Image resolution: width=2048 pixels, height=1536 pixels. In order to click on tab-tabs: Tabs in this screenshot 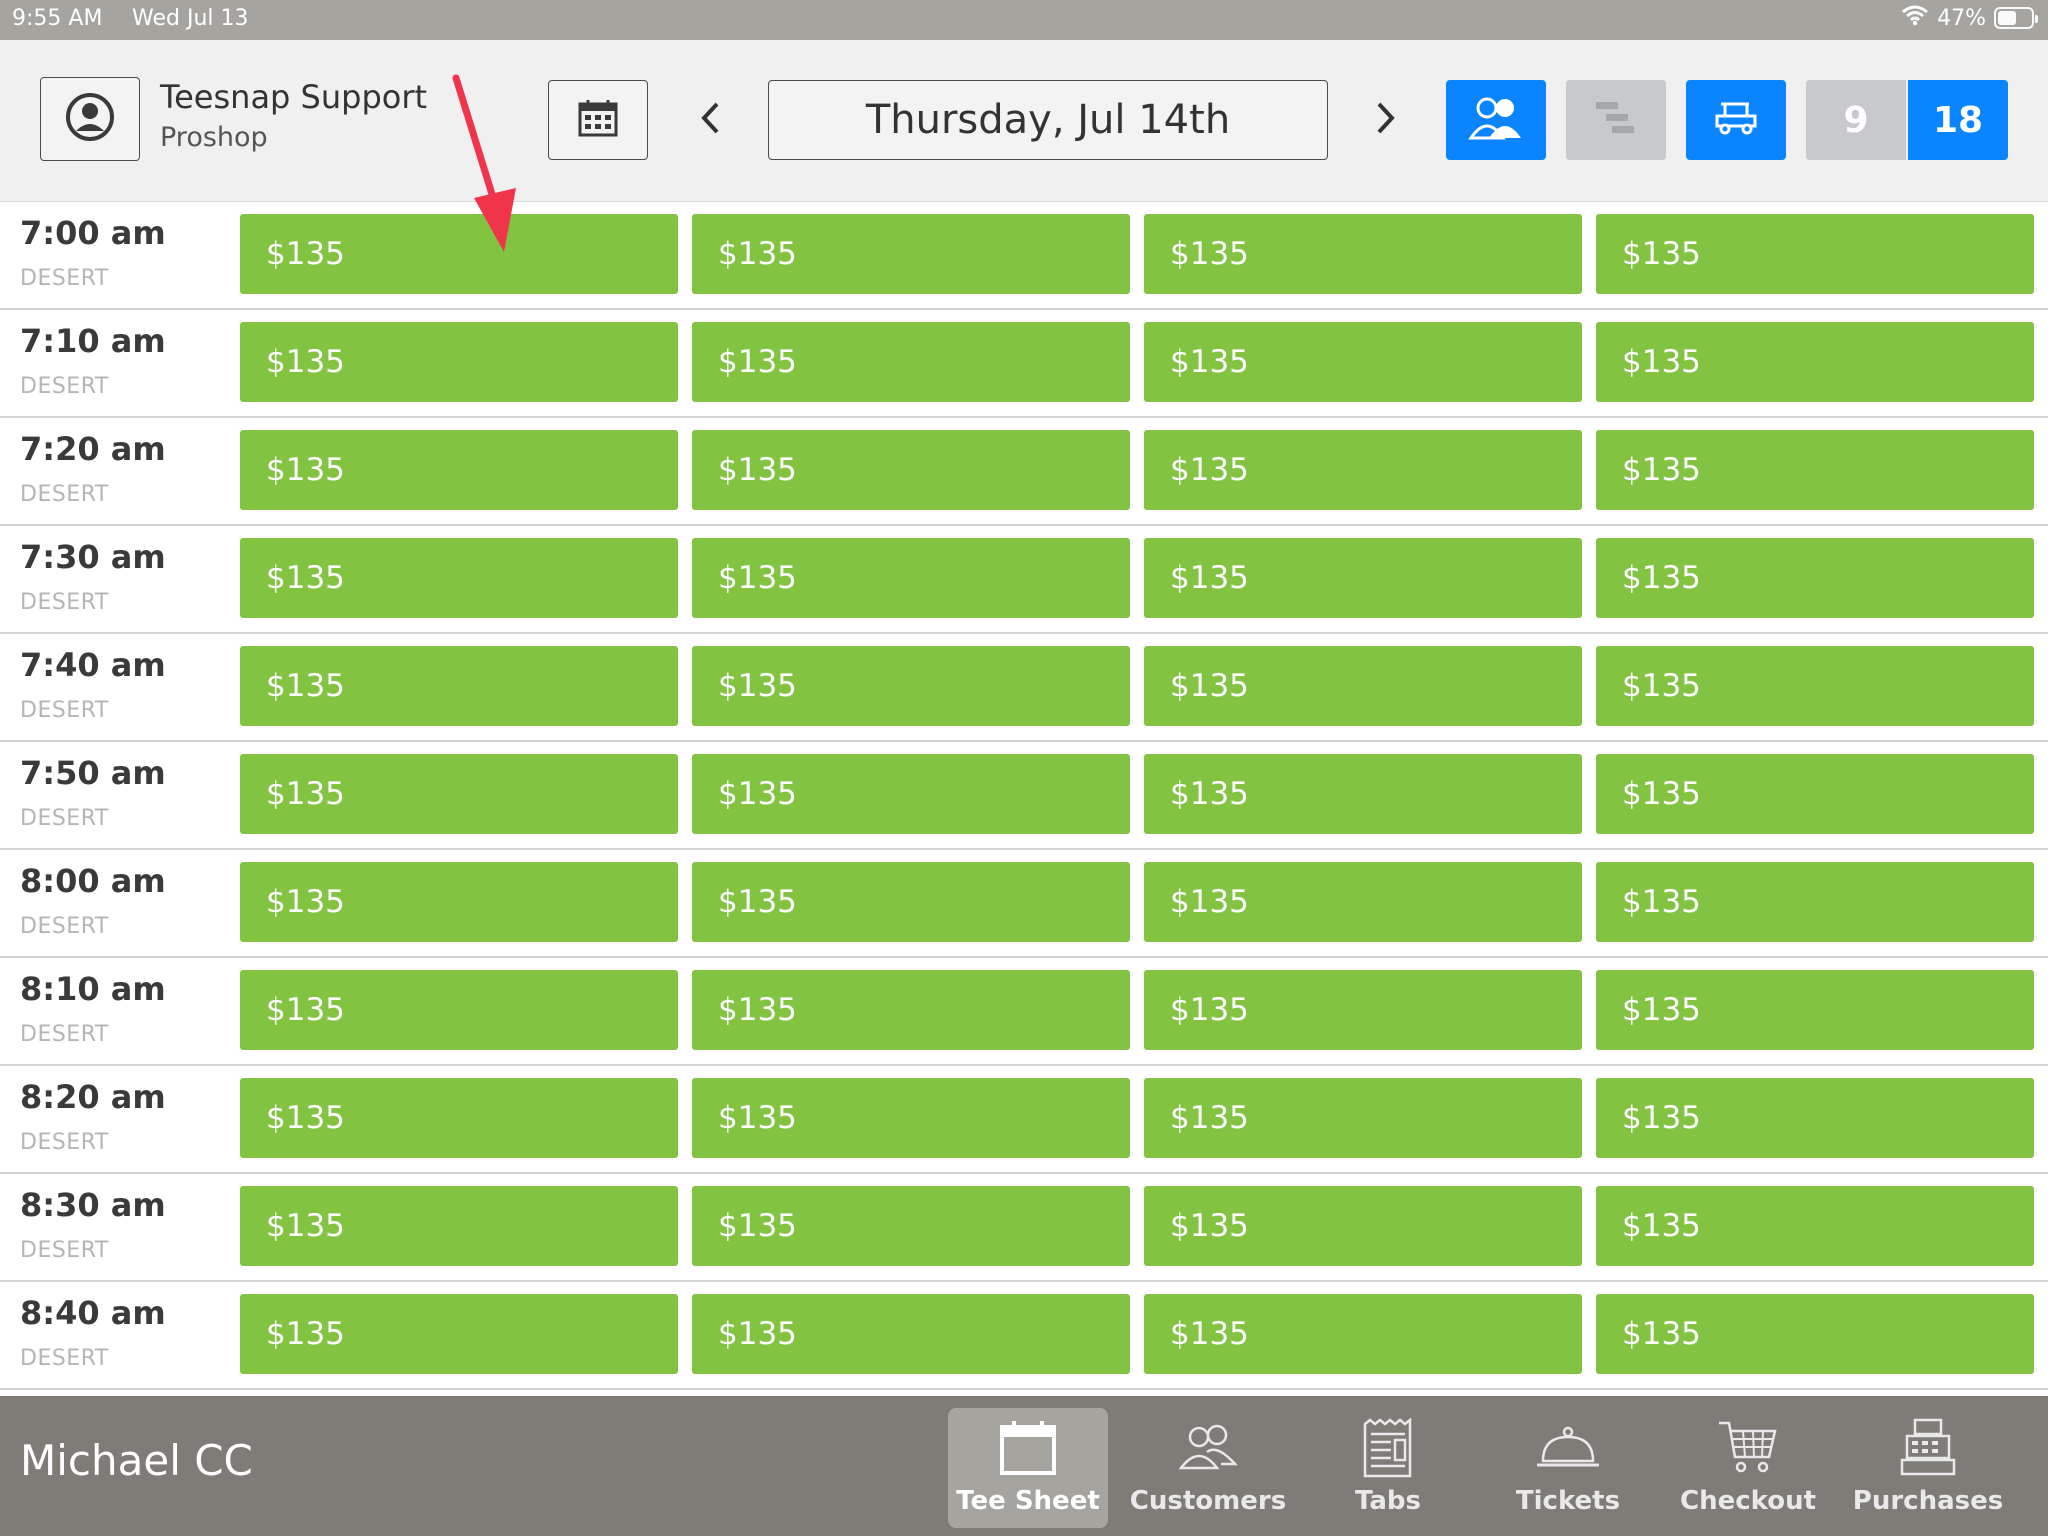, I will do `click(1388, 1468)`.